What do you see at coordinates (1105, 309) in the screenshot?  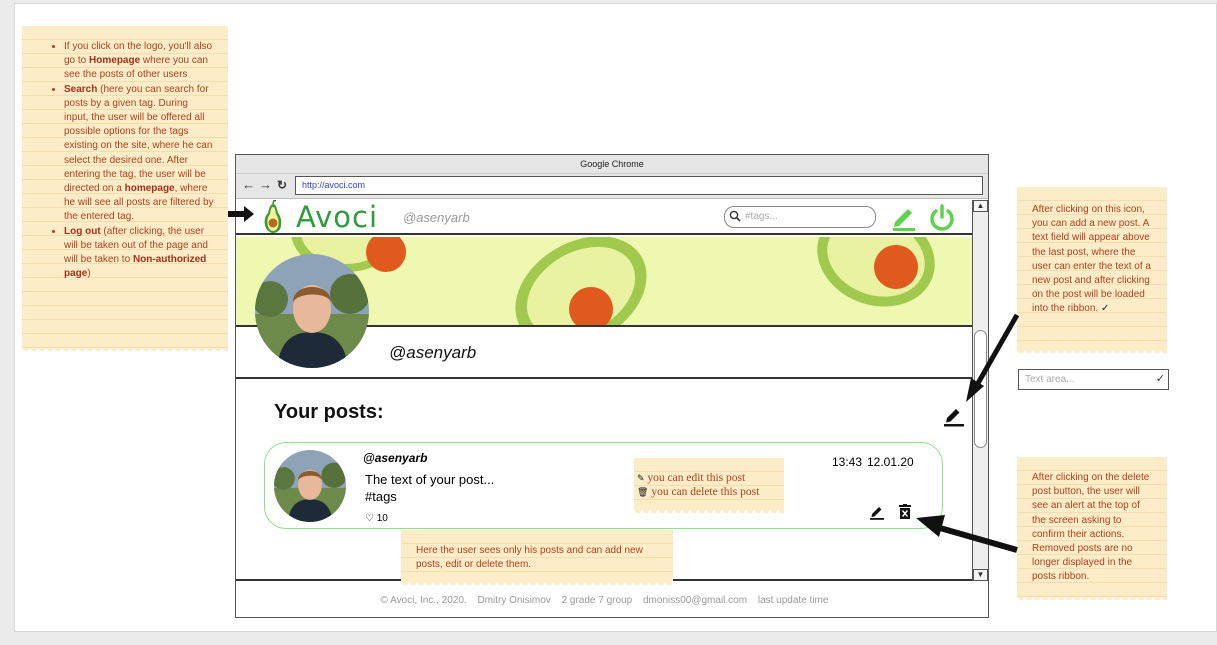 I see `check-icon: ✓` at bounding box center [1105, 309].